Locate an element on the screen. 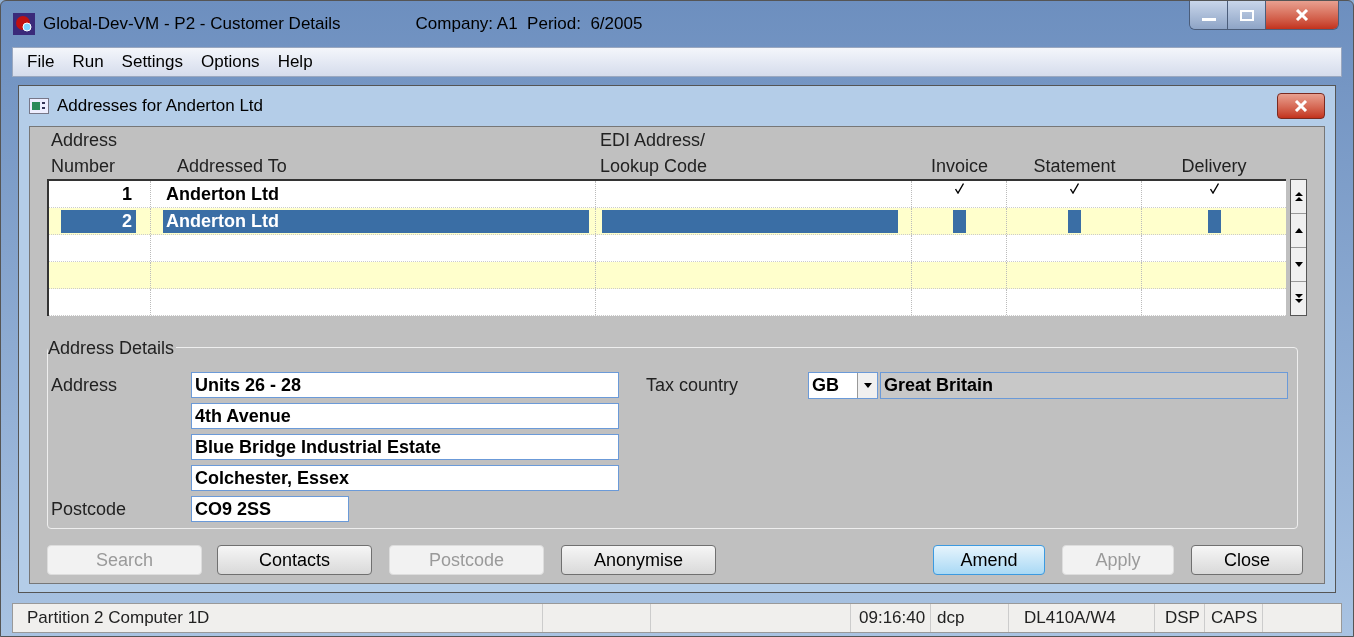 The image size is (1354, 637). minimize-button is located at coordinates (1209, 15).